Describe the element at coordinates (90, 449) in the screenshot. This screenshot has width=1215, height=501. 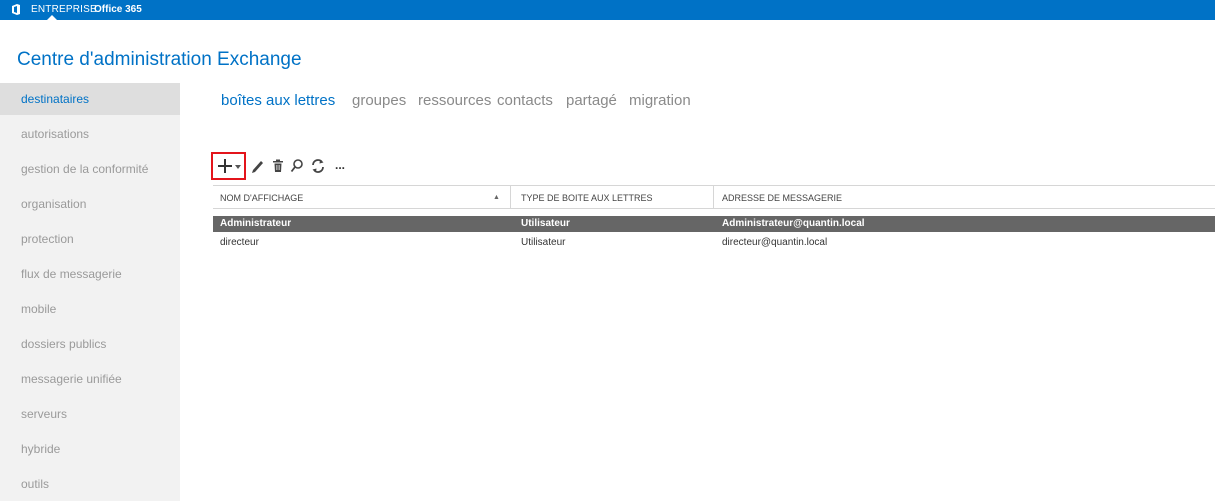
I see `sidebar-item-hybride: hybride` at that location.